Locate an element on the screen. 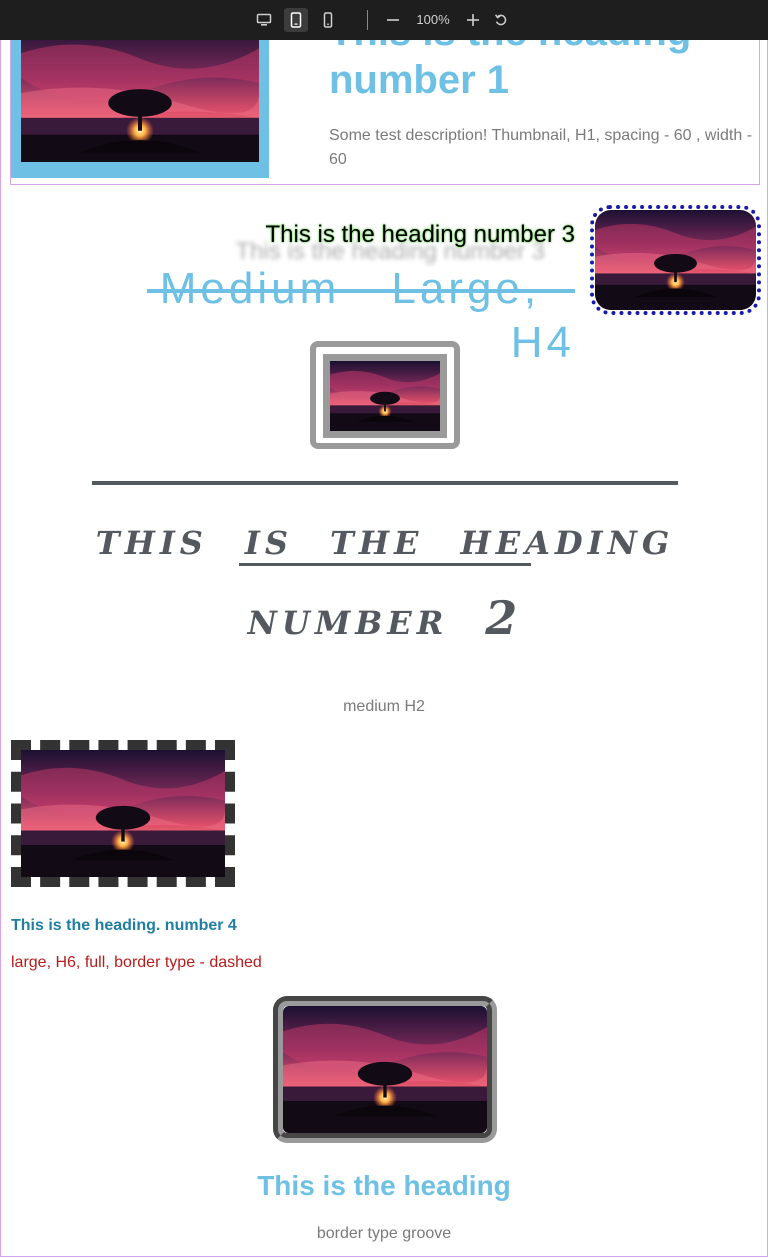  divider-line is located at coordinates (385, 483).